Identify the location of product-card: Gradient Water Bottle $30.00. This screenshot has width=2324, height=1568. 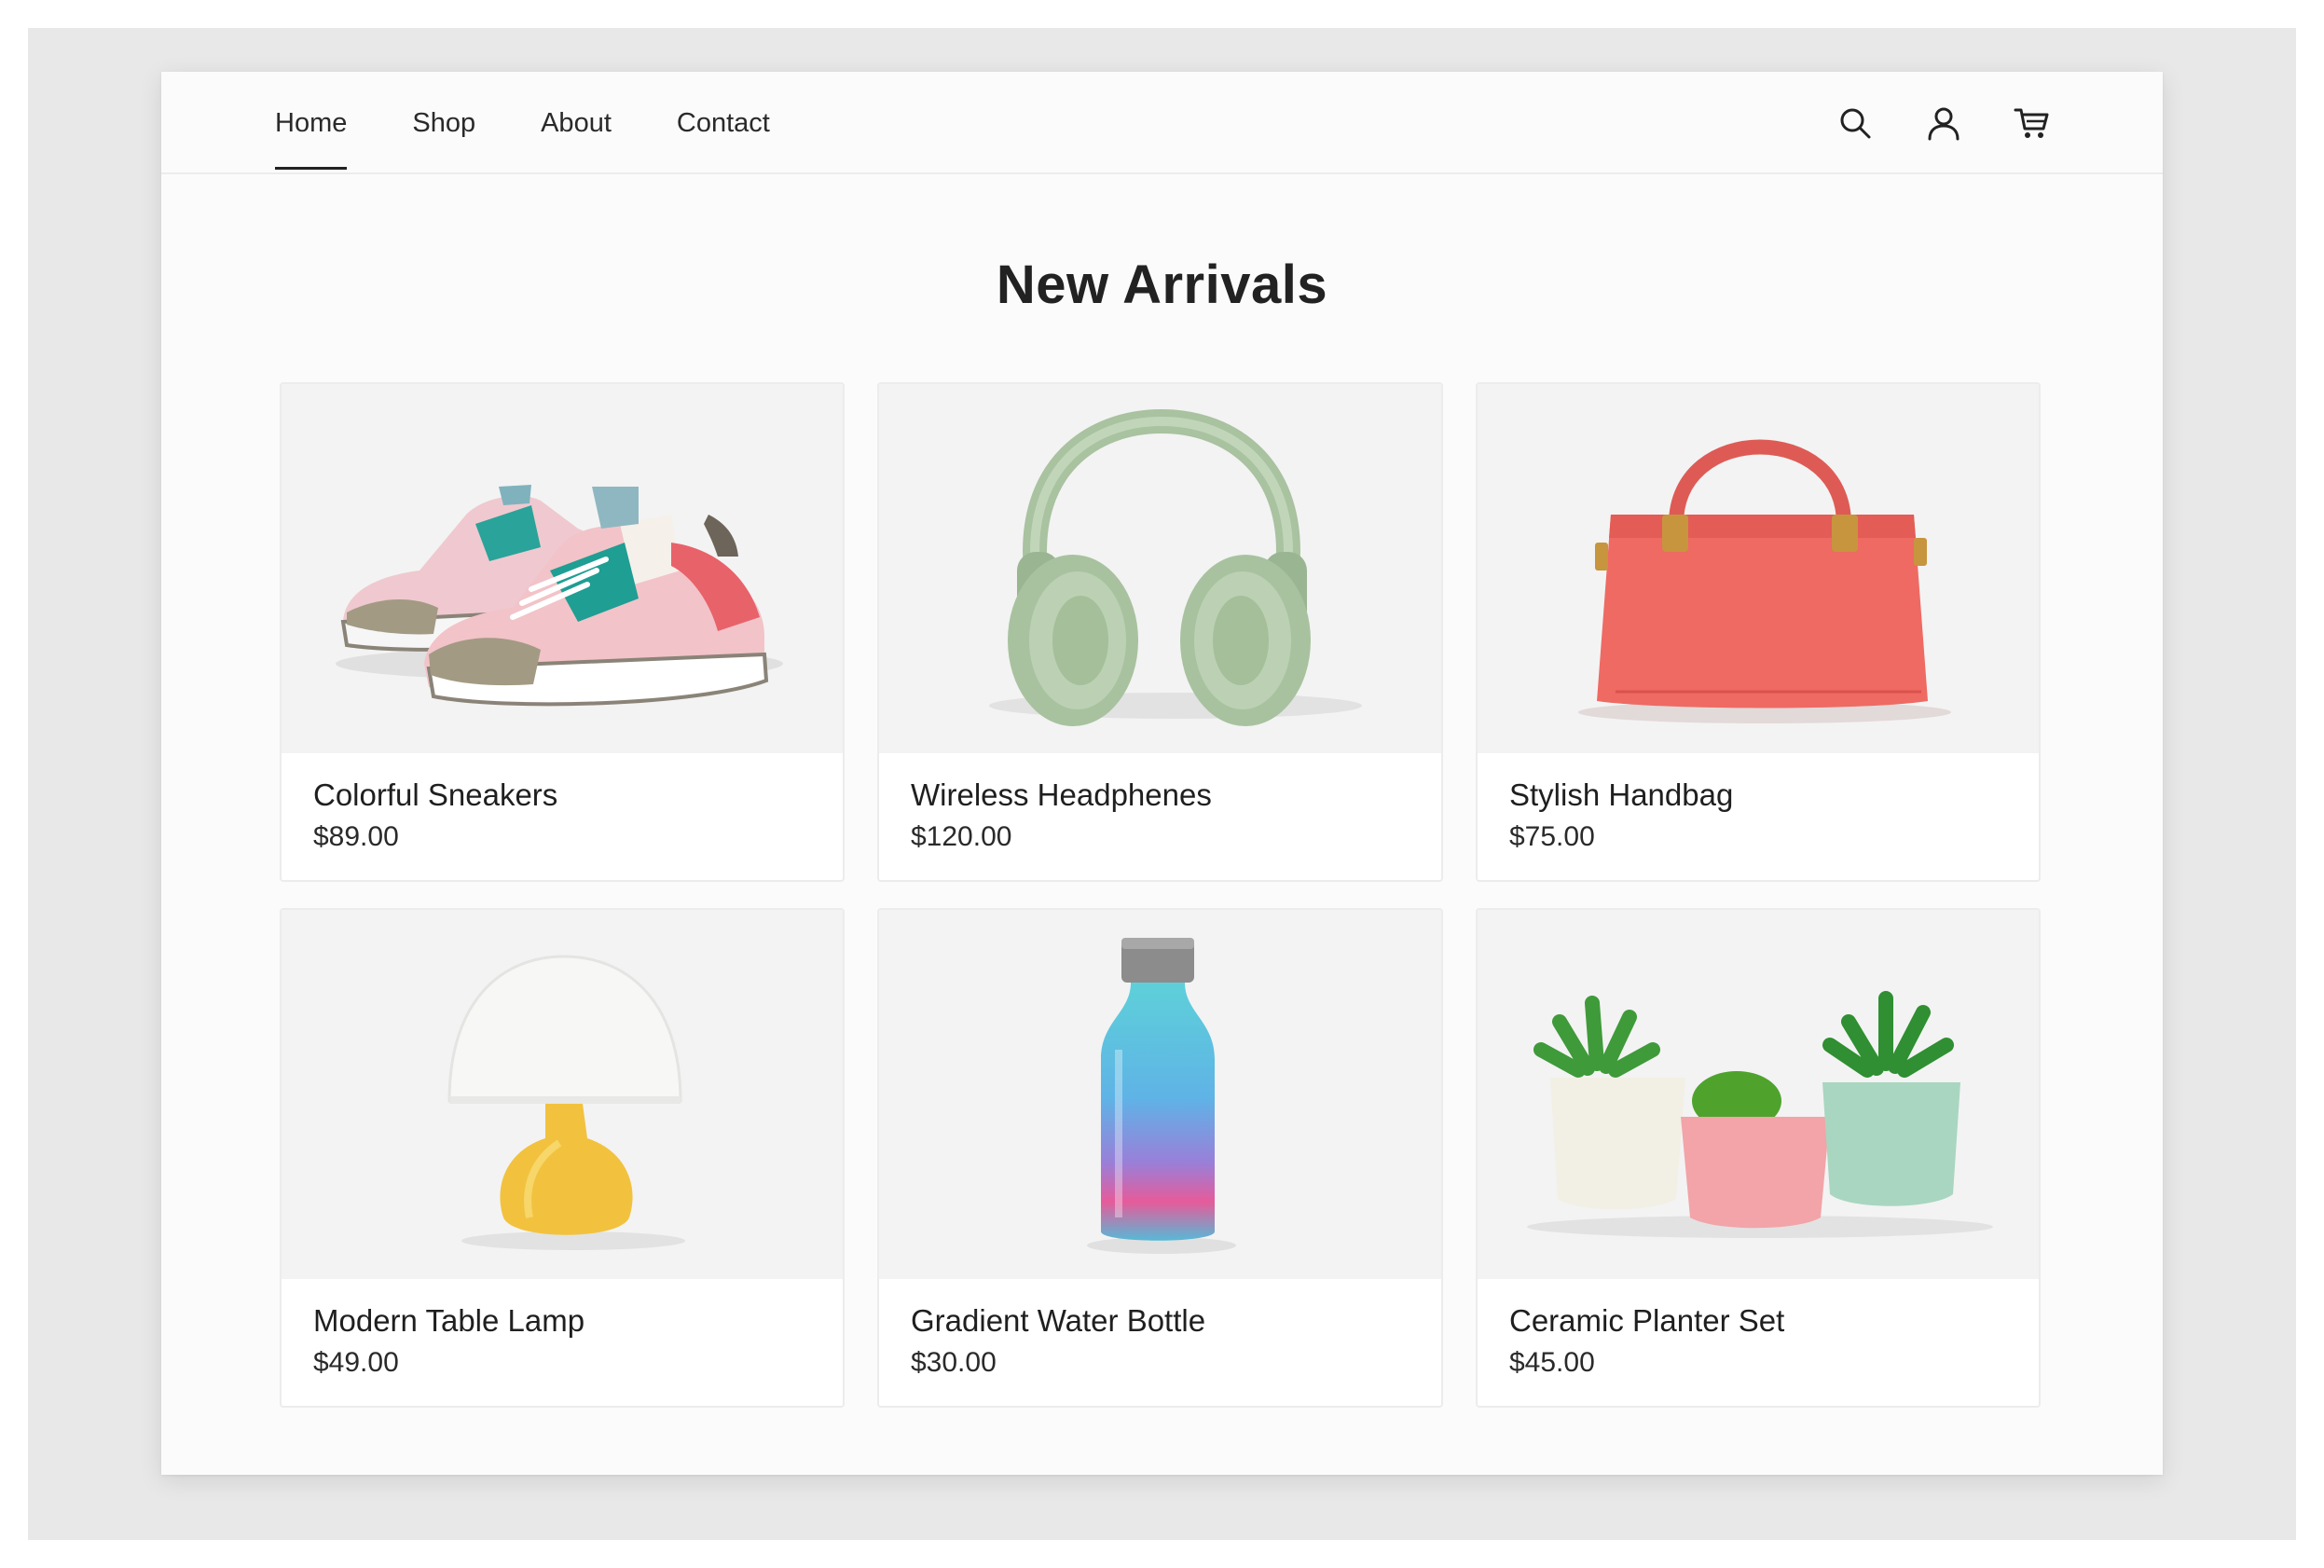
(1160, 1158).